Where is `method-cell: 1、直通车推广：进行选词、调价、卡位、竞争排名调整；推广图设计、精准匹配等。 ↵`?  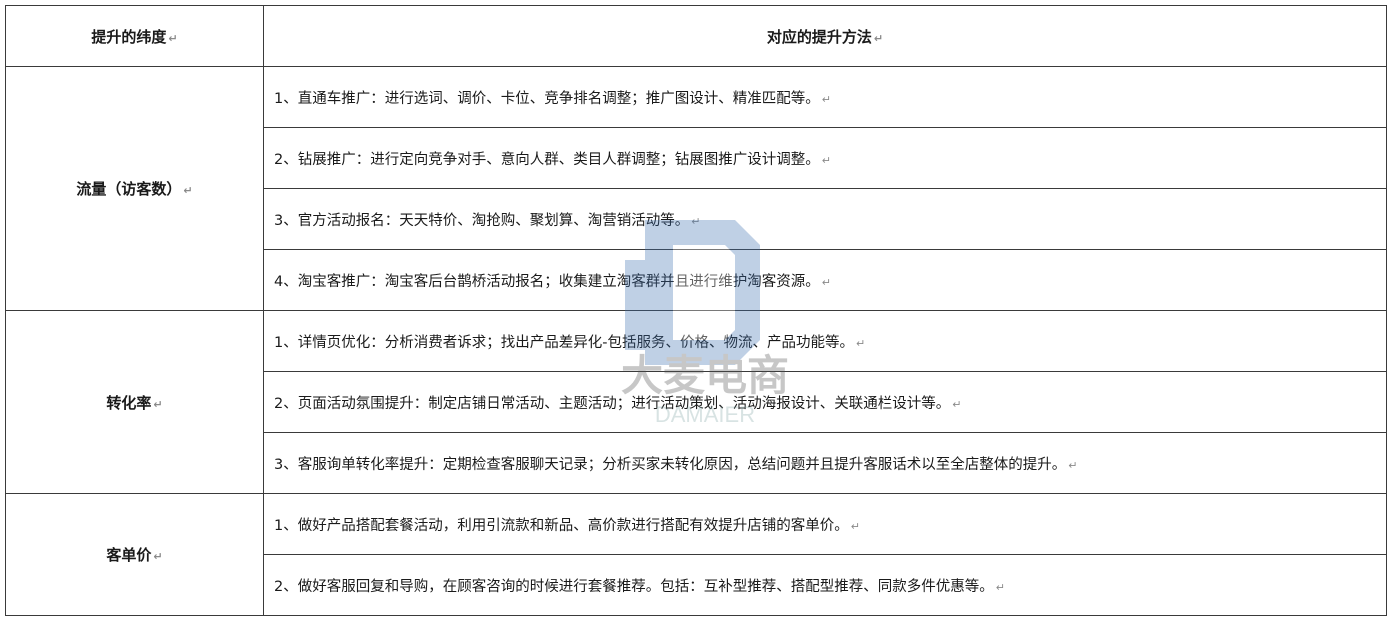
method-cell: 1、直通车推广：进行选词、调价、卡位、竞争排名调整；推广图设计、精准匹配等。 ↵ is located at coordinates (825, 97).